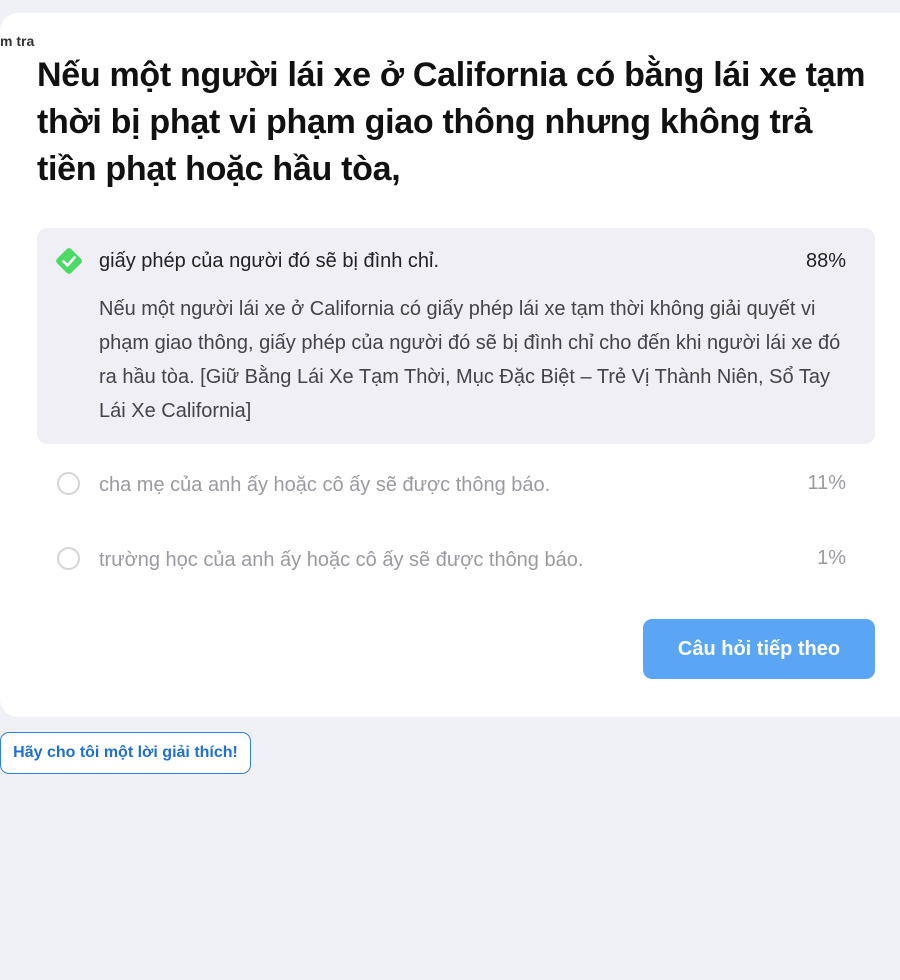 The image size is (900, 980). Describe the element at coordinates (759, 649) in the screenshot. I see `next-question-button: Câu hỏi tiếp theo` at that location.